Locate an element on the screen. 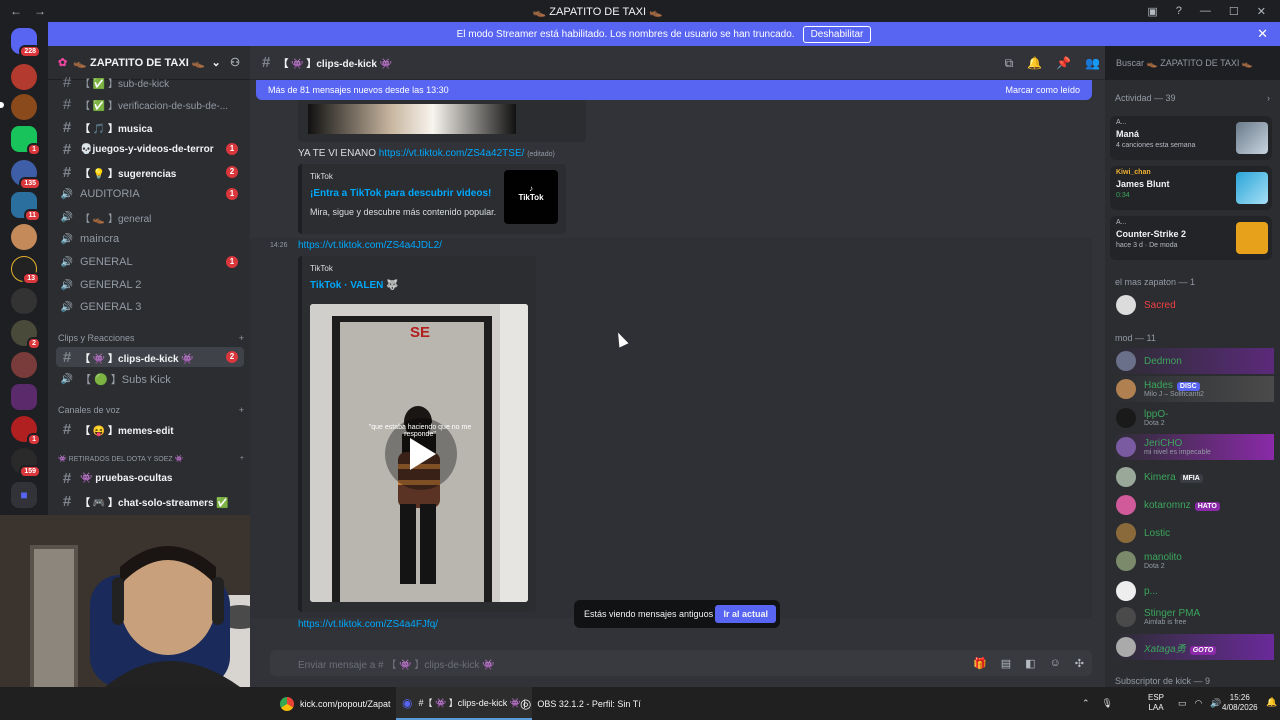  member-item: Lostic is located at coordinates (1193, 533).